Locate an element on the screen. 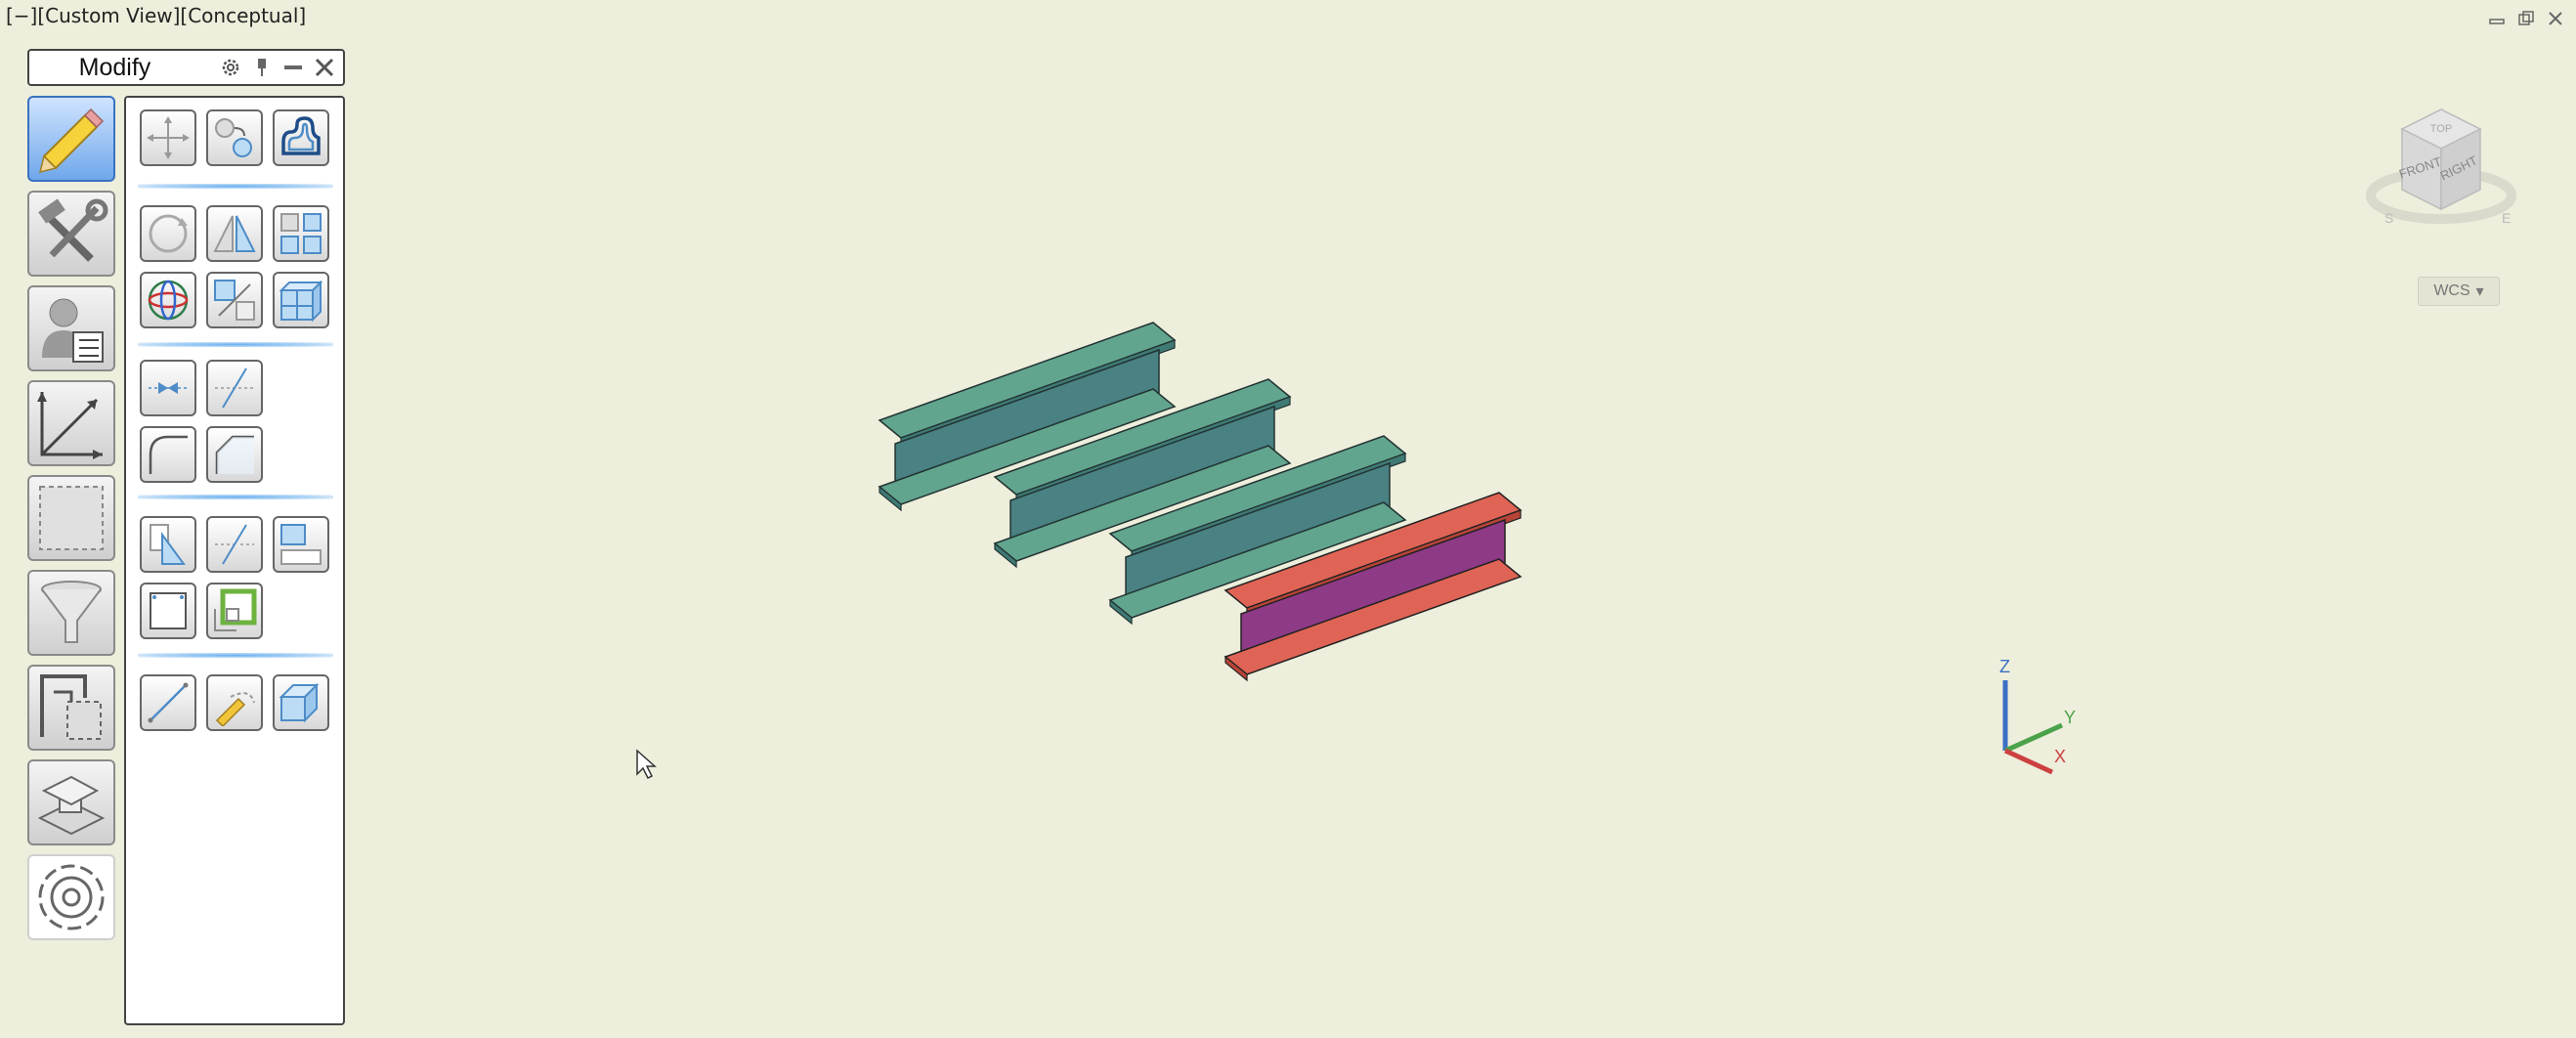 Image resolution: width=2576 pixels, height=1038 pixels. copy-icon is located at coordinates (233, 137).